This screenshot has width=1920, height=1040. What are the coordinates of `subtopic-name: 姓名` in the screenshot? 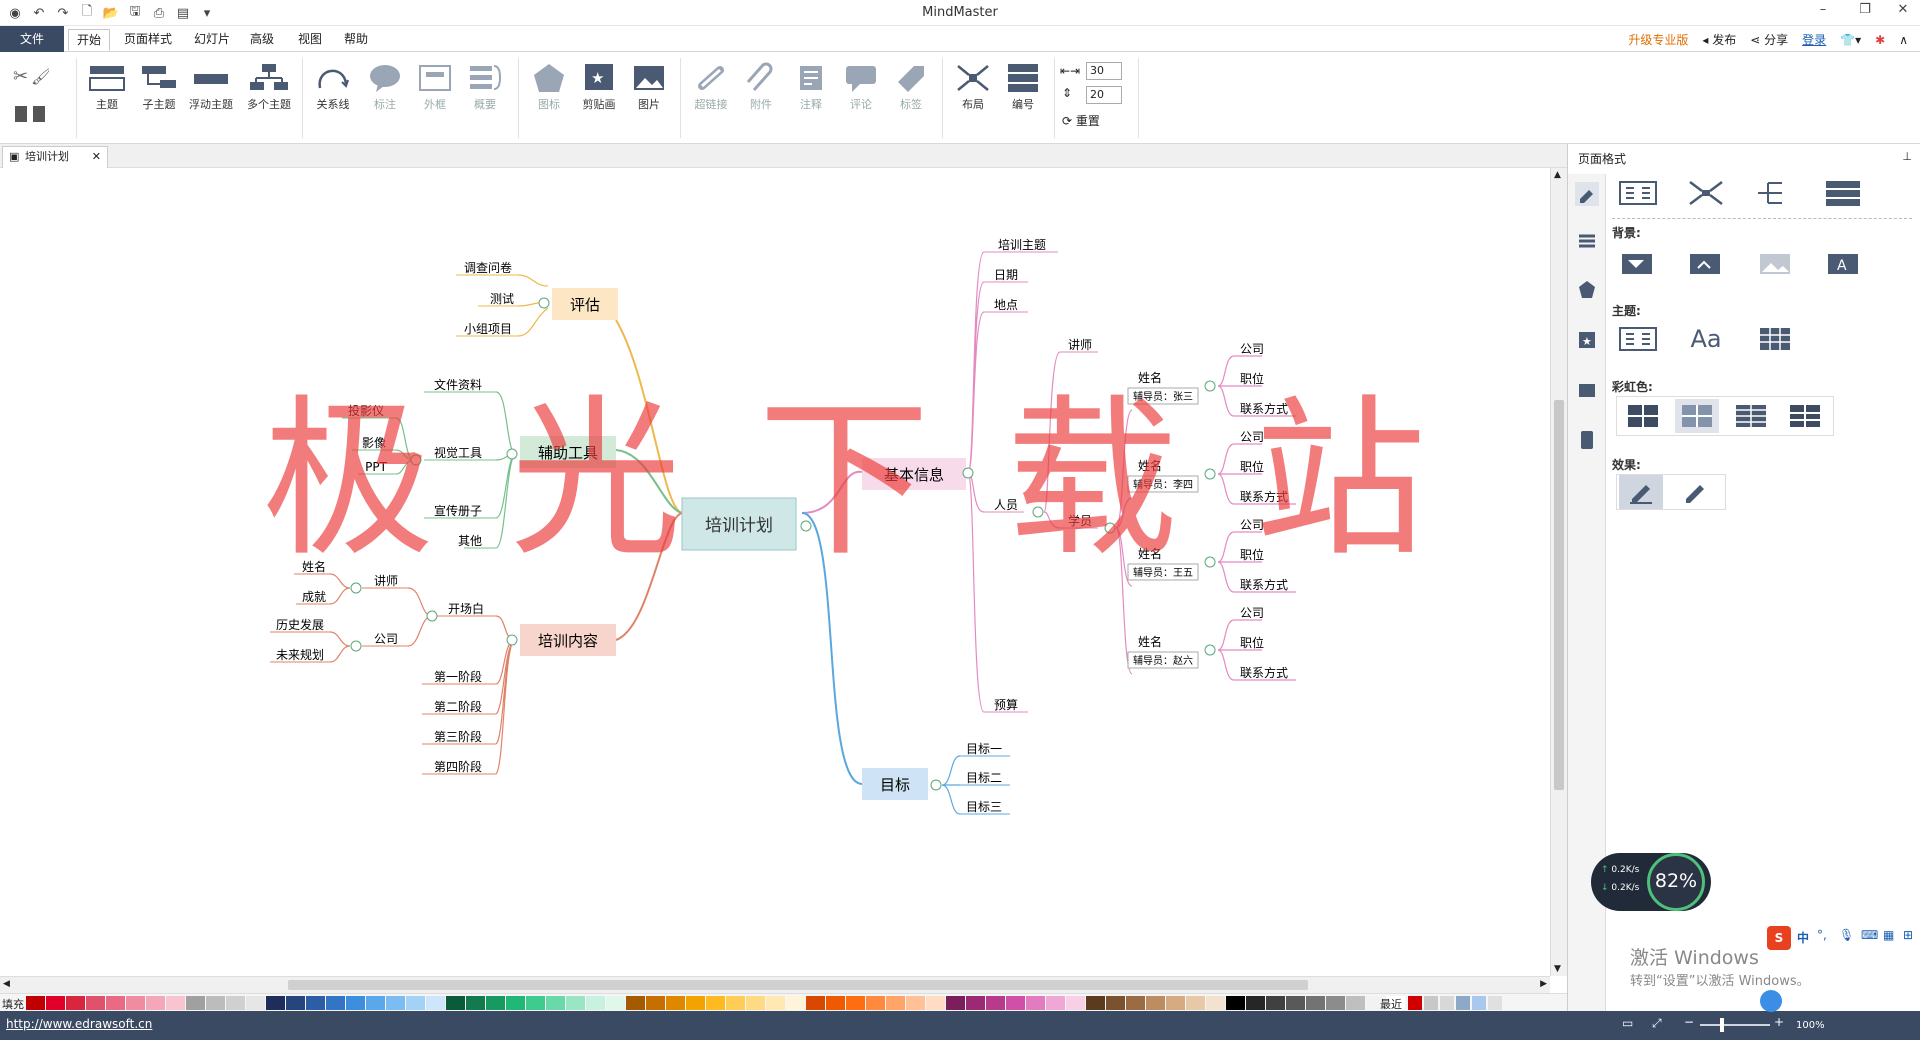 It's located at (314, 566).